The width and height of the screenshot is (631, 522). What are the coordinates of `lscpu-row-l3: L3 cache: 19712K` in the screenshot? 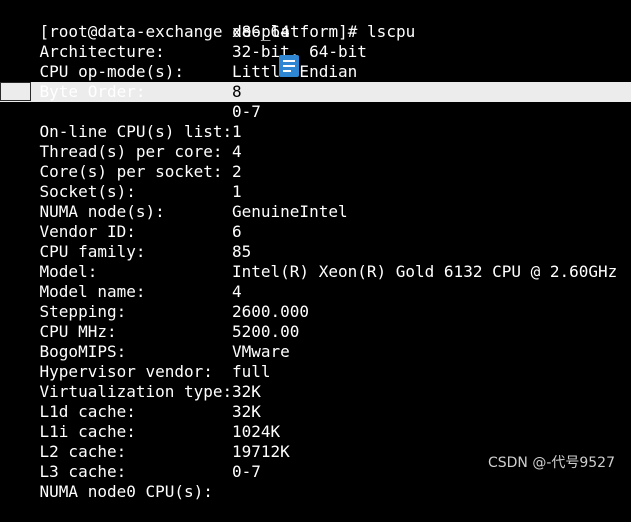 It's located at (145, 461).